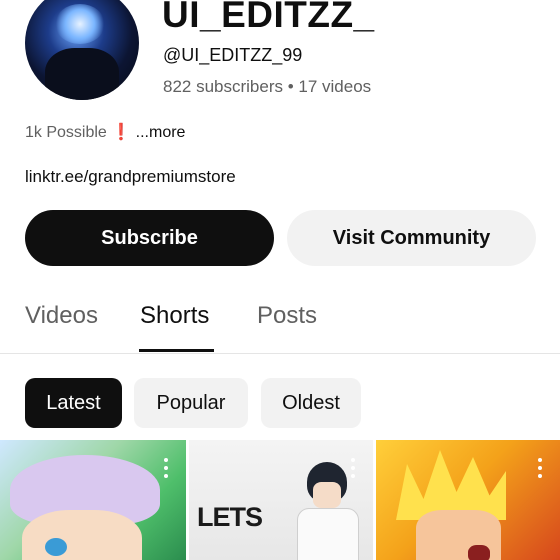  Describe the element at coordinates (82, 74) in the screenshot. I see `avatar-figure` at that location.